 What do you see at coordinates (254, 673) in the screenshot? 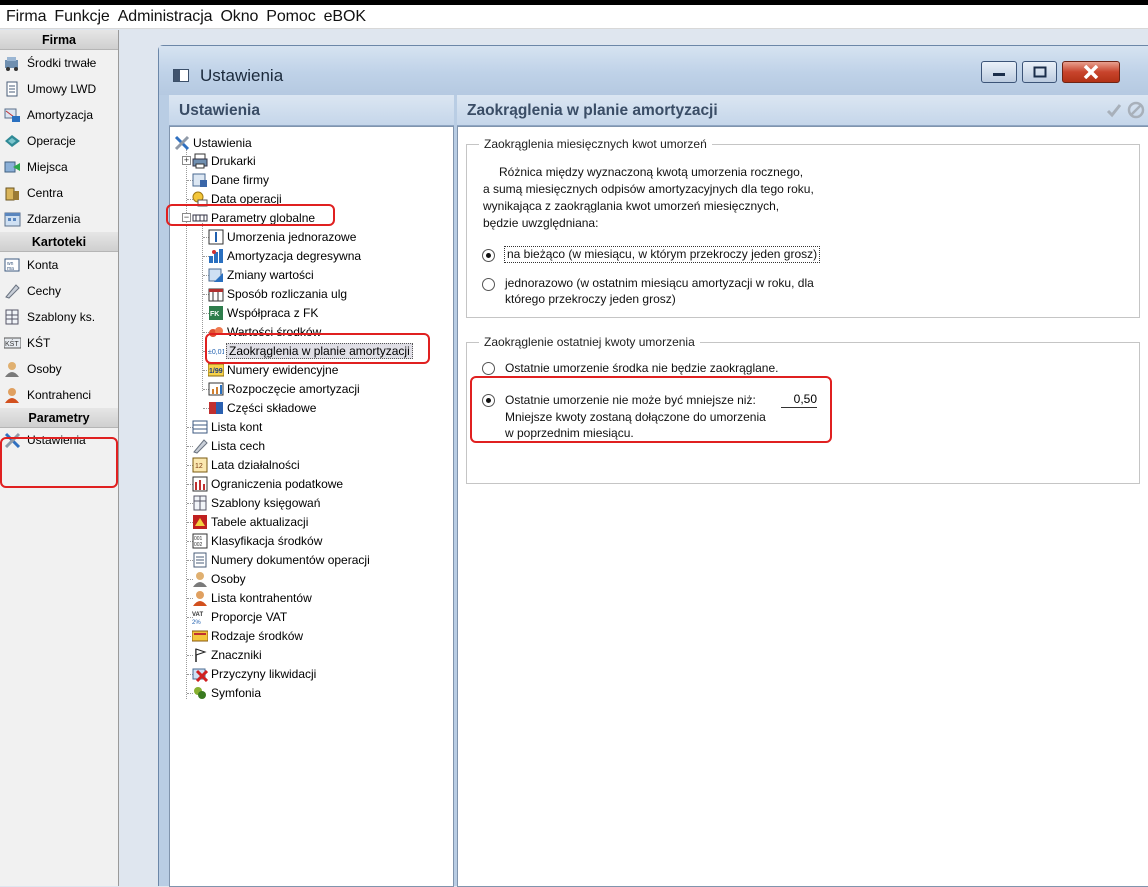
I see `tree-item-przyczyny-likwidacji: Przyczyny likwidacji` at bounding box center [254, 673].